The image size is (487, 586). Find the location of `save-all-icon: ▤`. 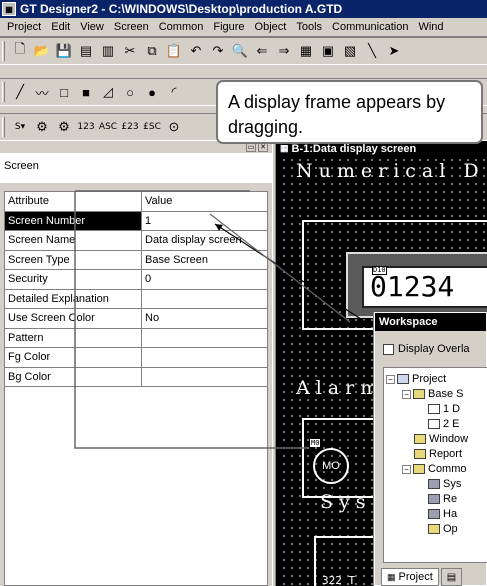

save-all-icon: ▤ is located at coordinates (86, 51).